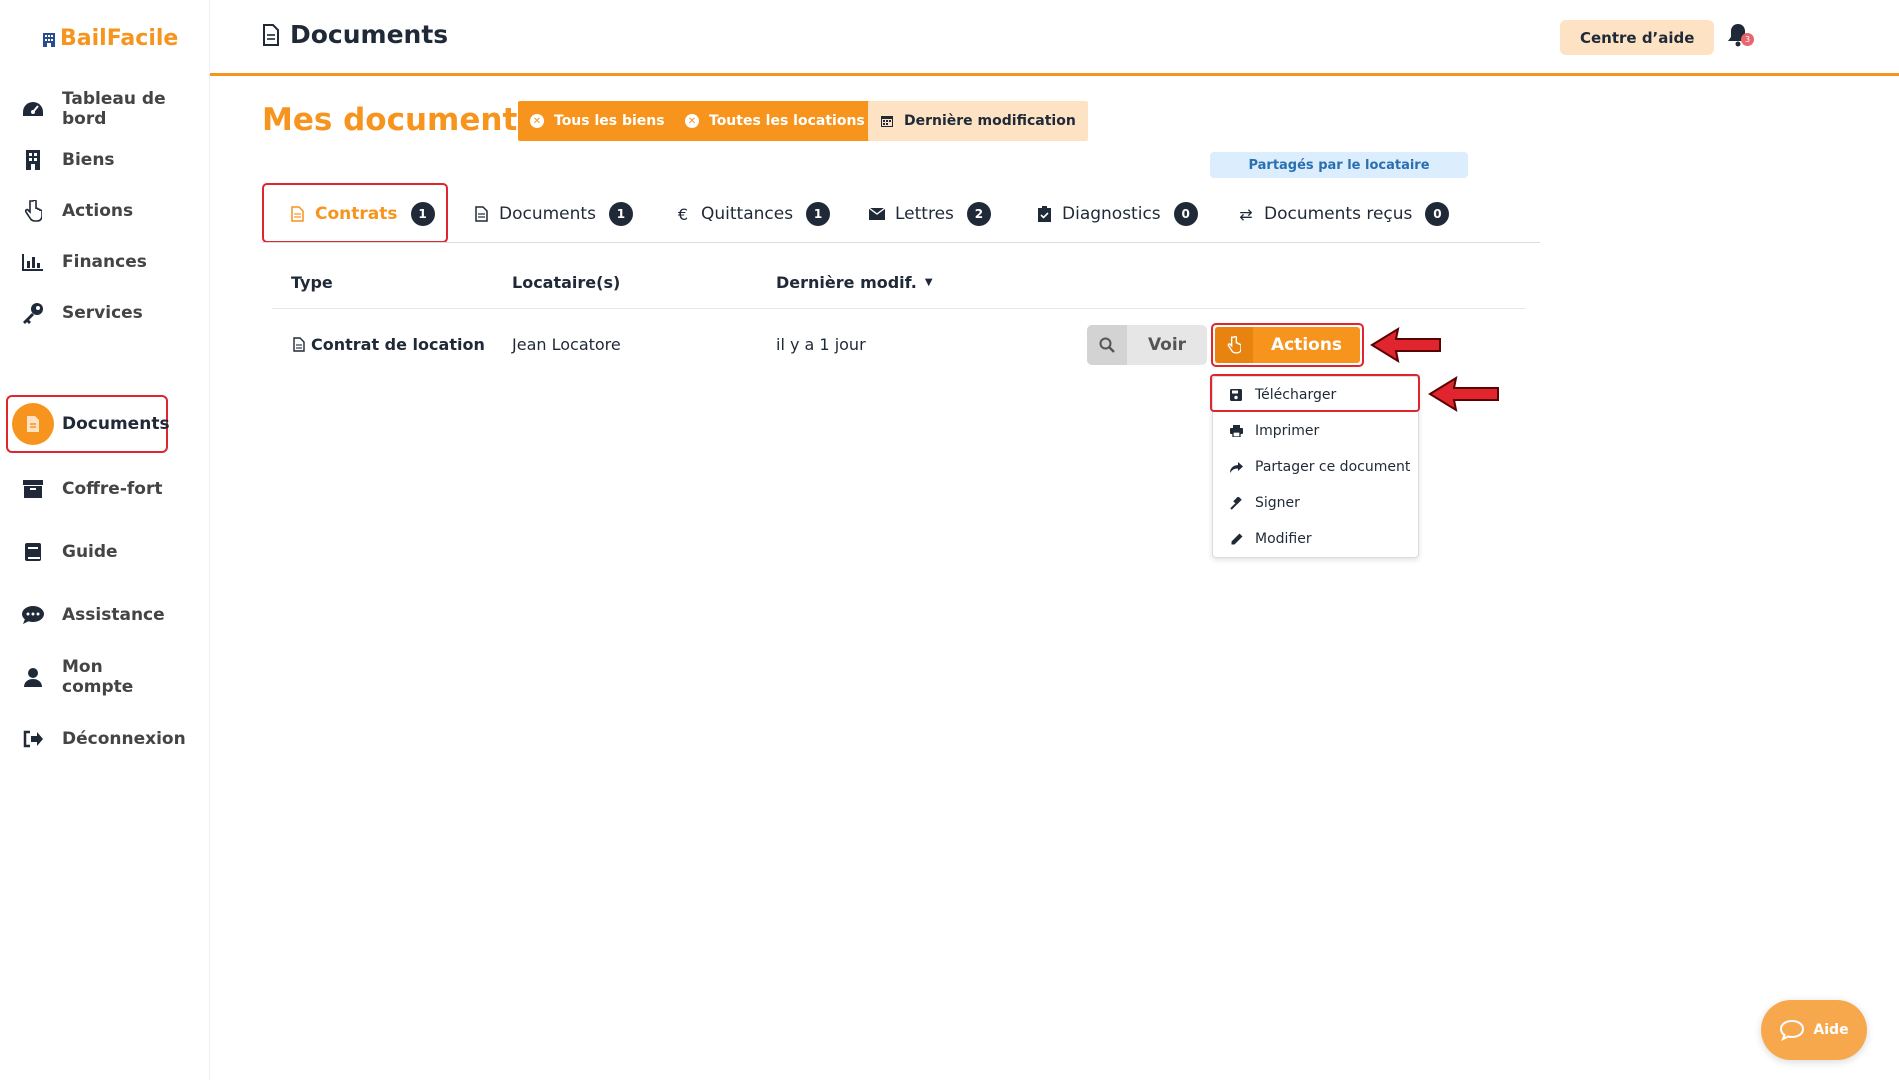 The height and width of the screenshot is (1080, 1899). I want to click on sidebar-item-label: Finances, so click(104, 262).